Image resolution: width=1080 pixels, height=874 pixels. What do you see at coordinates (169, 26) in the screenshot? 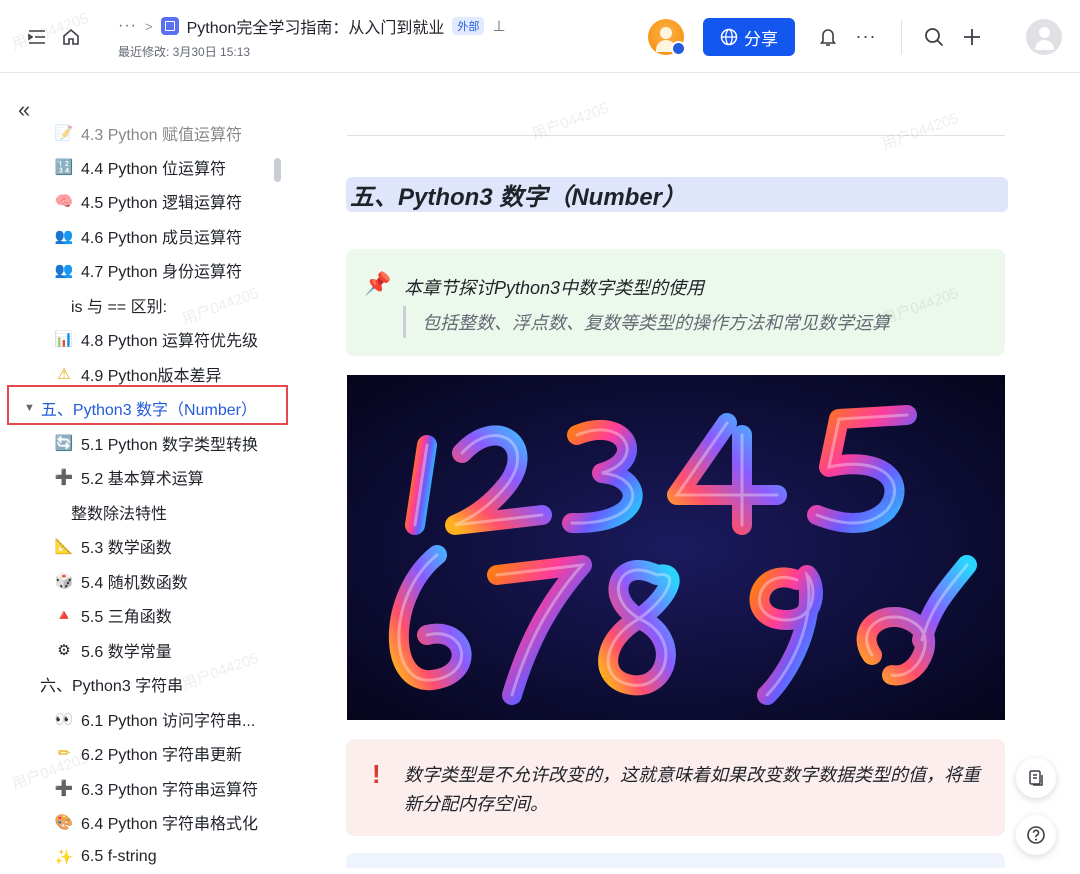
I see `doc-icon` at bounding box center [169, 26].